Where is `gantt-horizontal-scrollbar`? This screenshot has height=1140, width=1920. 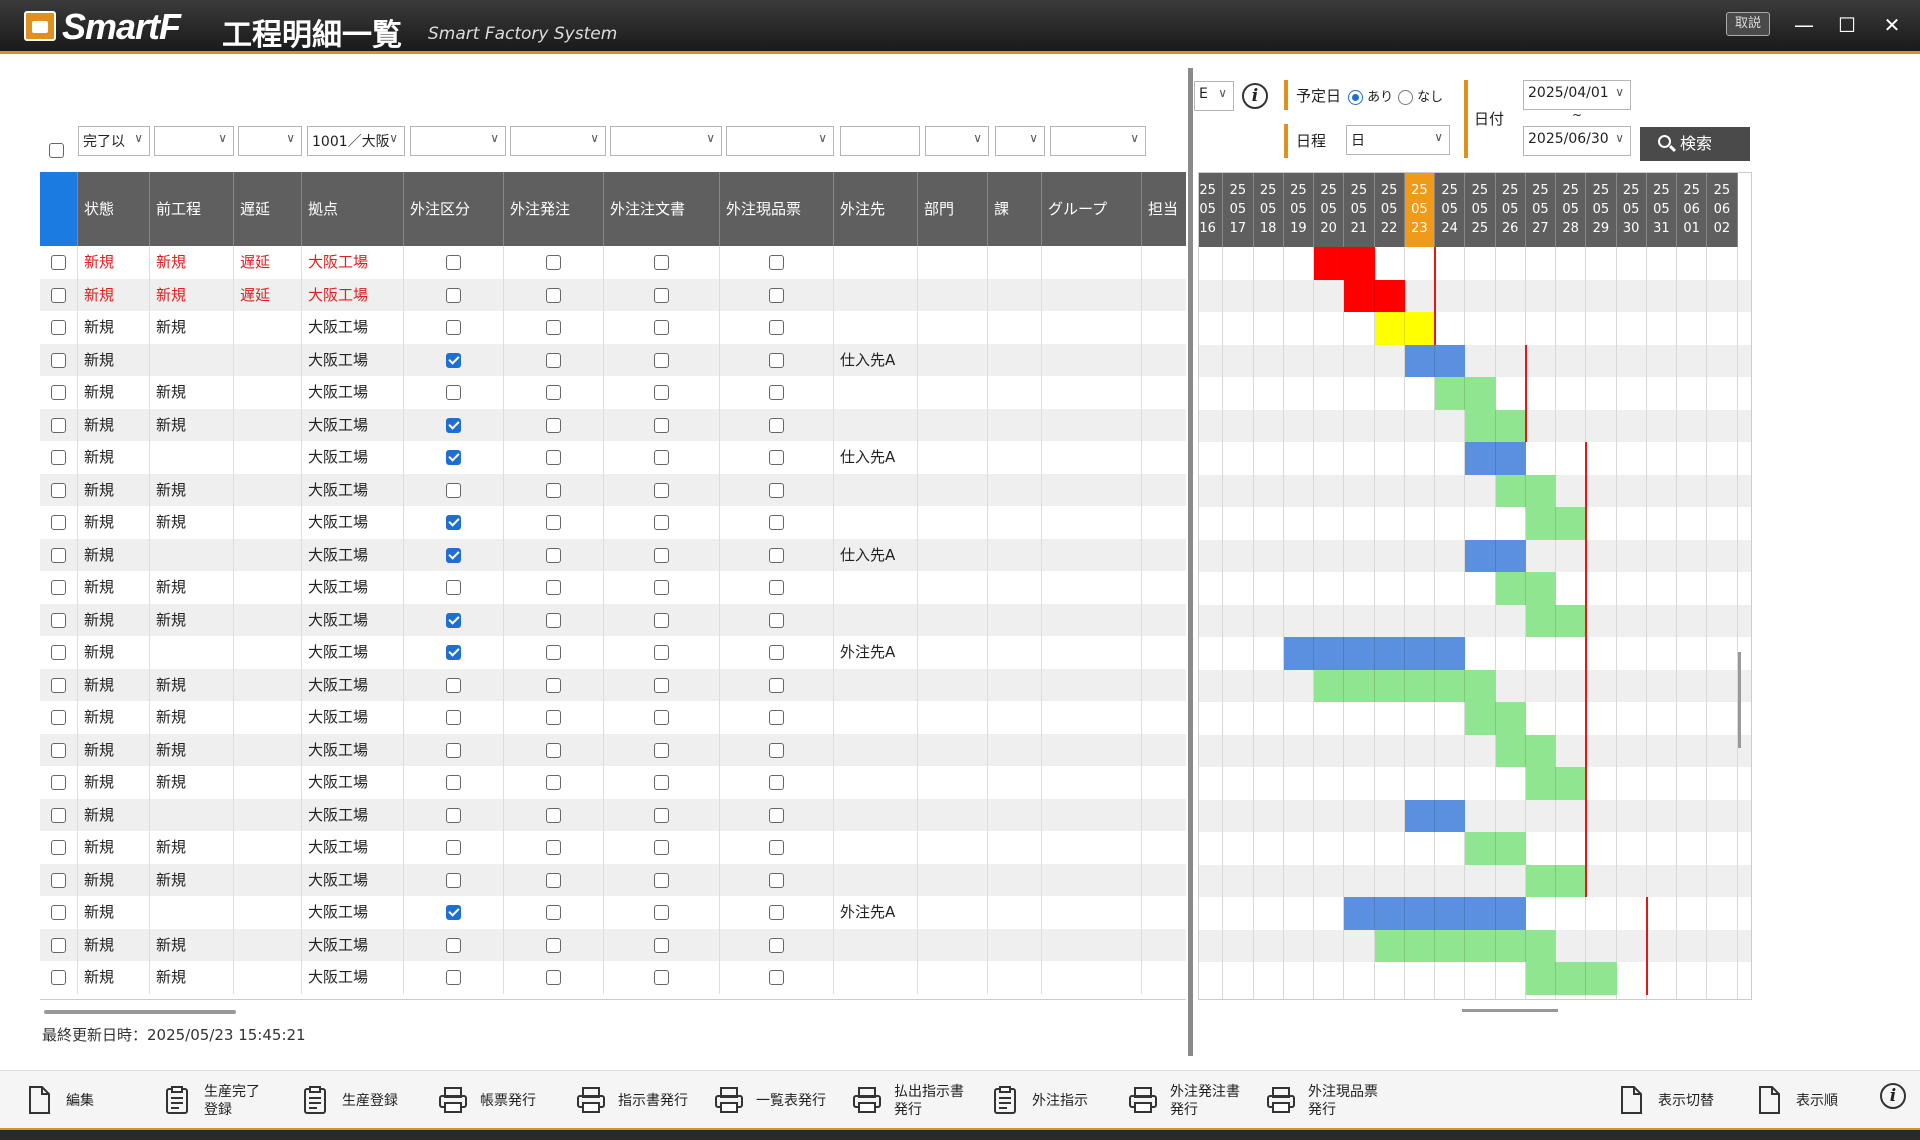 gantt-horizontal-scrollbar is located at coordinates (1510, 1010).